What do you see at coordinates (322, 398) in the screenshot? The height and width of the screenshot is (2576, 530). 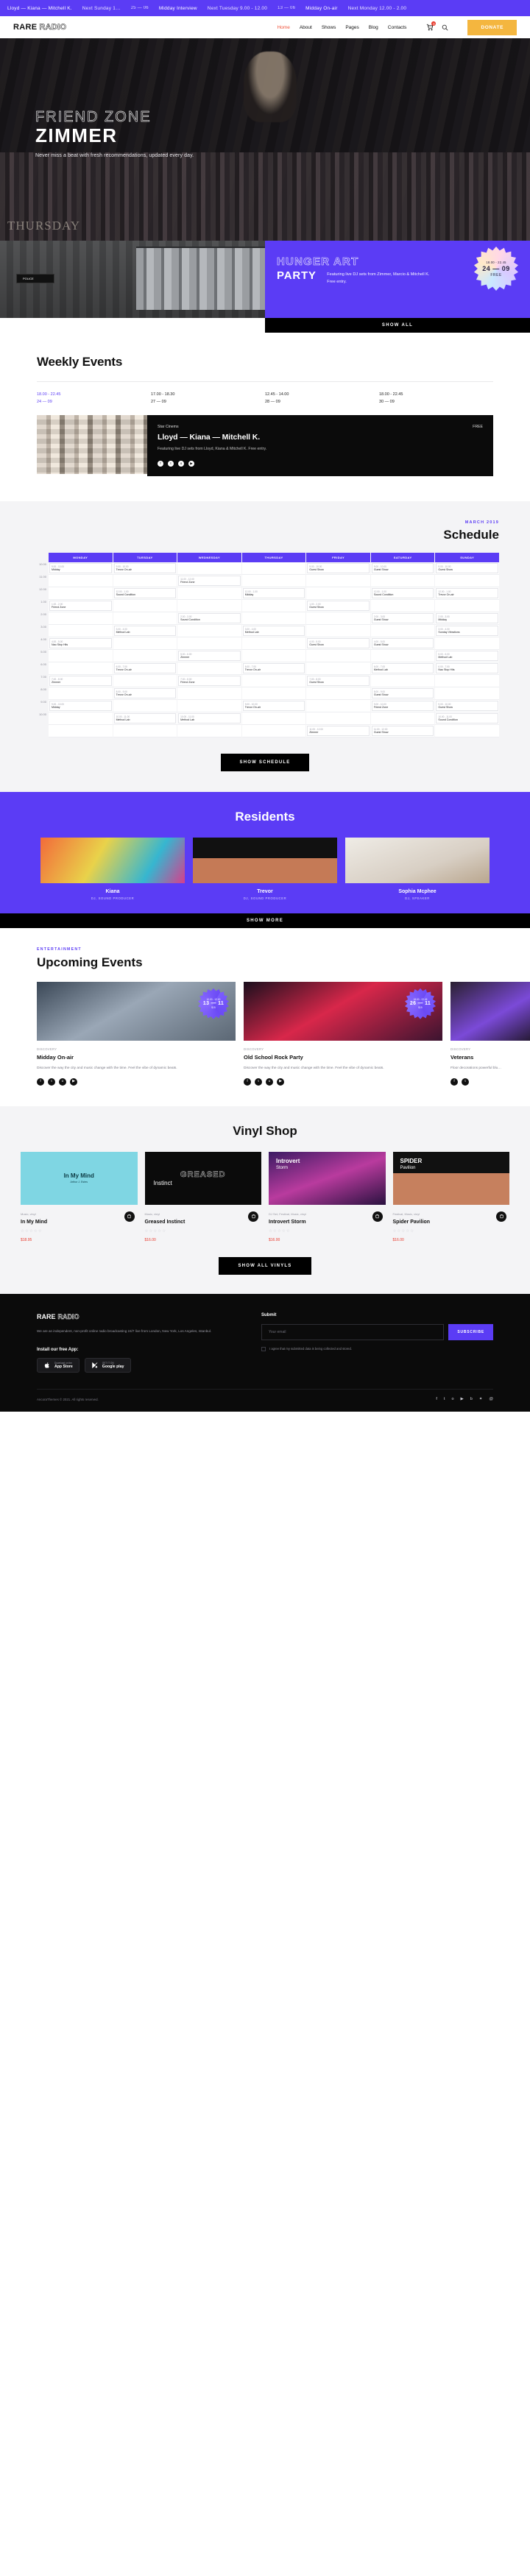 I see `weekly-time-tab-2: 12.45 - 14.00 28 — 09` at bounding box center [322, 398].